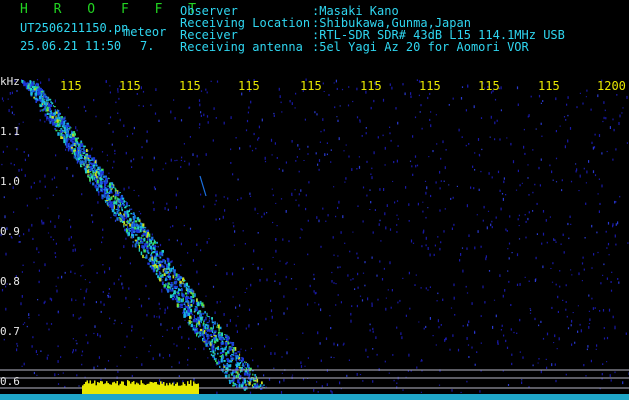 This screenshot has height=400, width=629. I want to click on timestamp: 25.06.21 11:50, so click(71, 46).